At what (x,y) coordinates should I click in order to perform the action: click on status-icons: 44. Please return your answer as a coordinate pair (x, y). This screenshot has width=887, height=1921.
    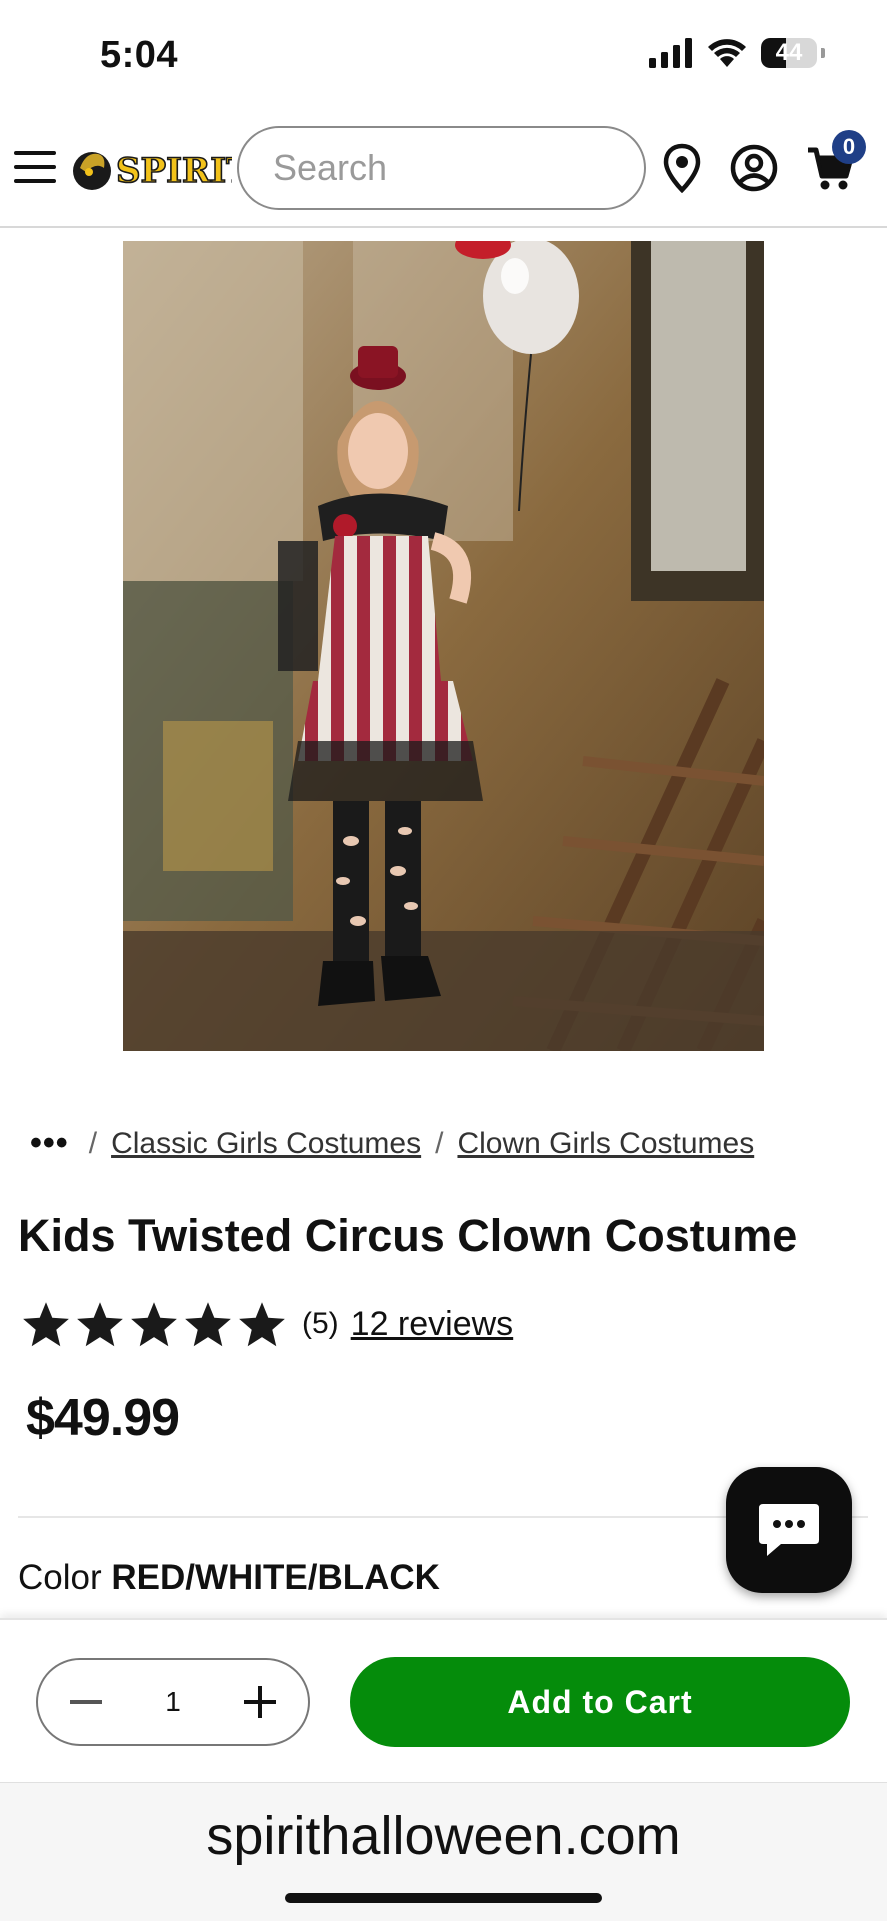
    Looking at the image, I should click on (737, 53).